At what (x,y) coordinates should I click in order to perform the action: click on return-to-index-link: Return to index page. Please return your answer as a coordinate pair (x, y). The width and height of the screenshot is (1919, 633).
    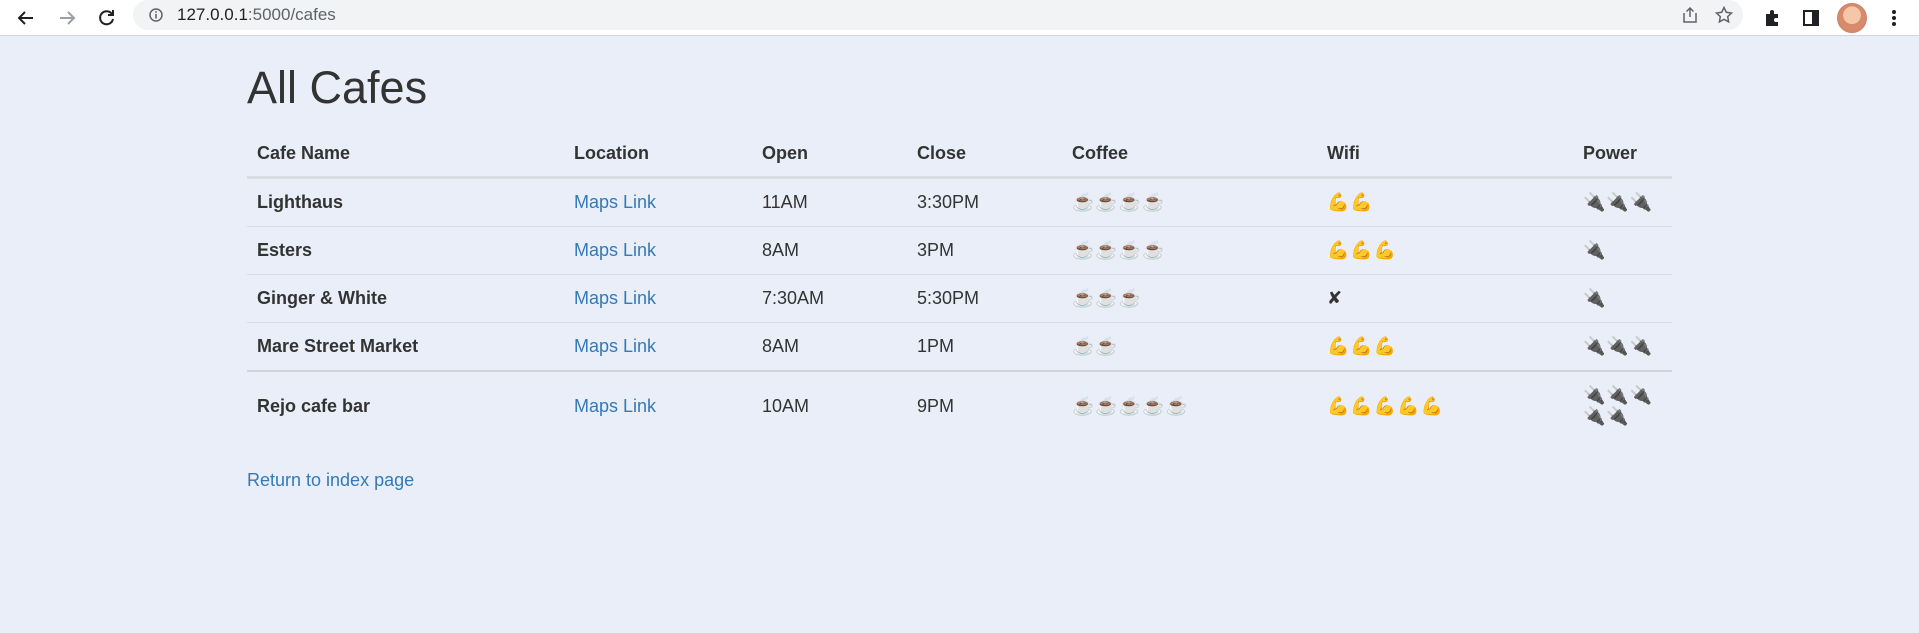
    Looking at the image, I should click on (330, 480).